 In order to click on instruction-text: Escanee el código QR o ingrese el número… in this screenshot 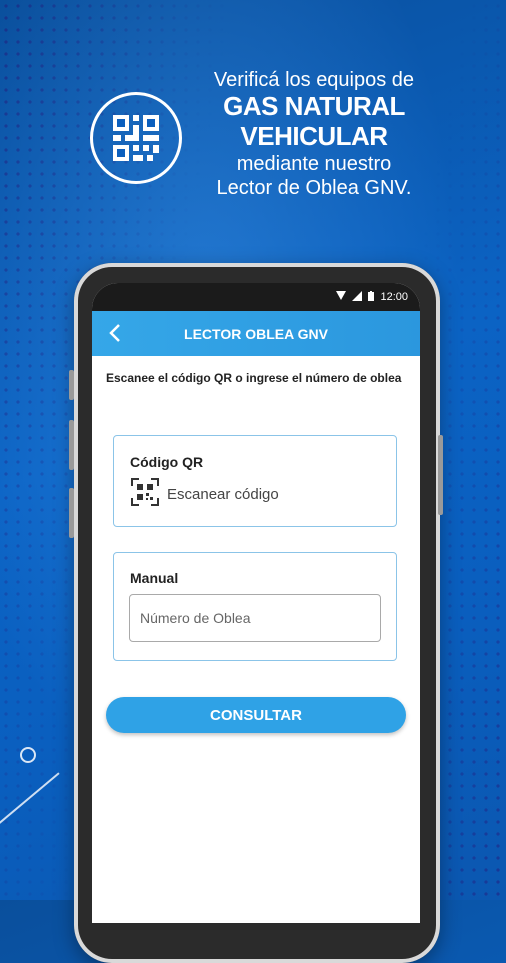, I will do `click(254, 378)`.